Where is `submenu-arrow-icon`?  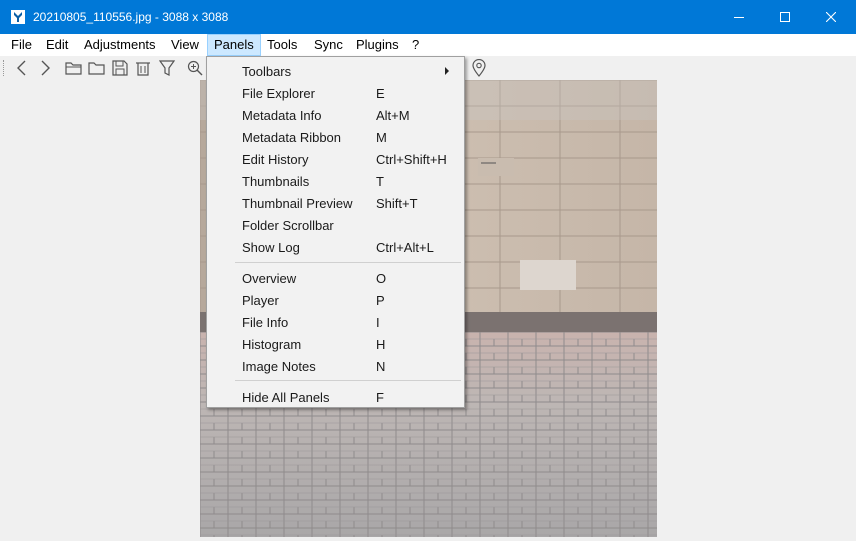 submenu-arrow-icon is located at coordinates (447, 71).